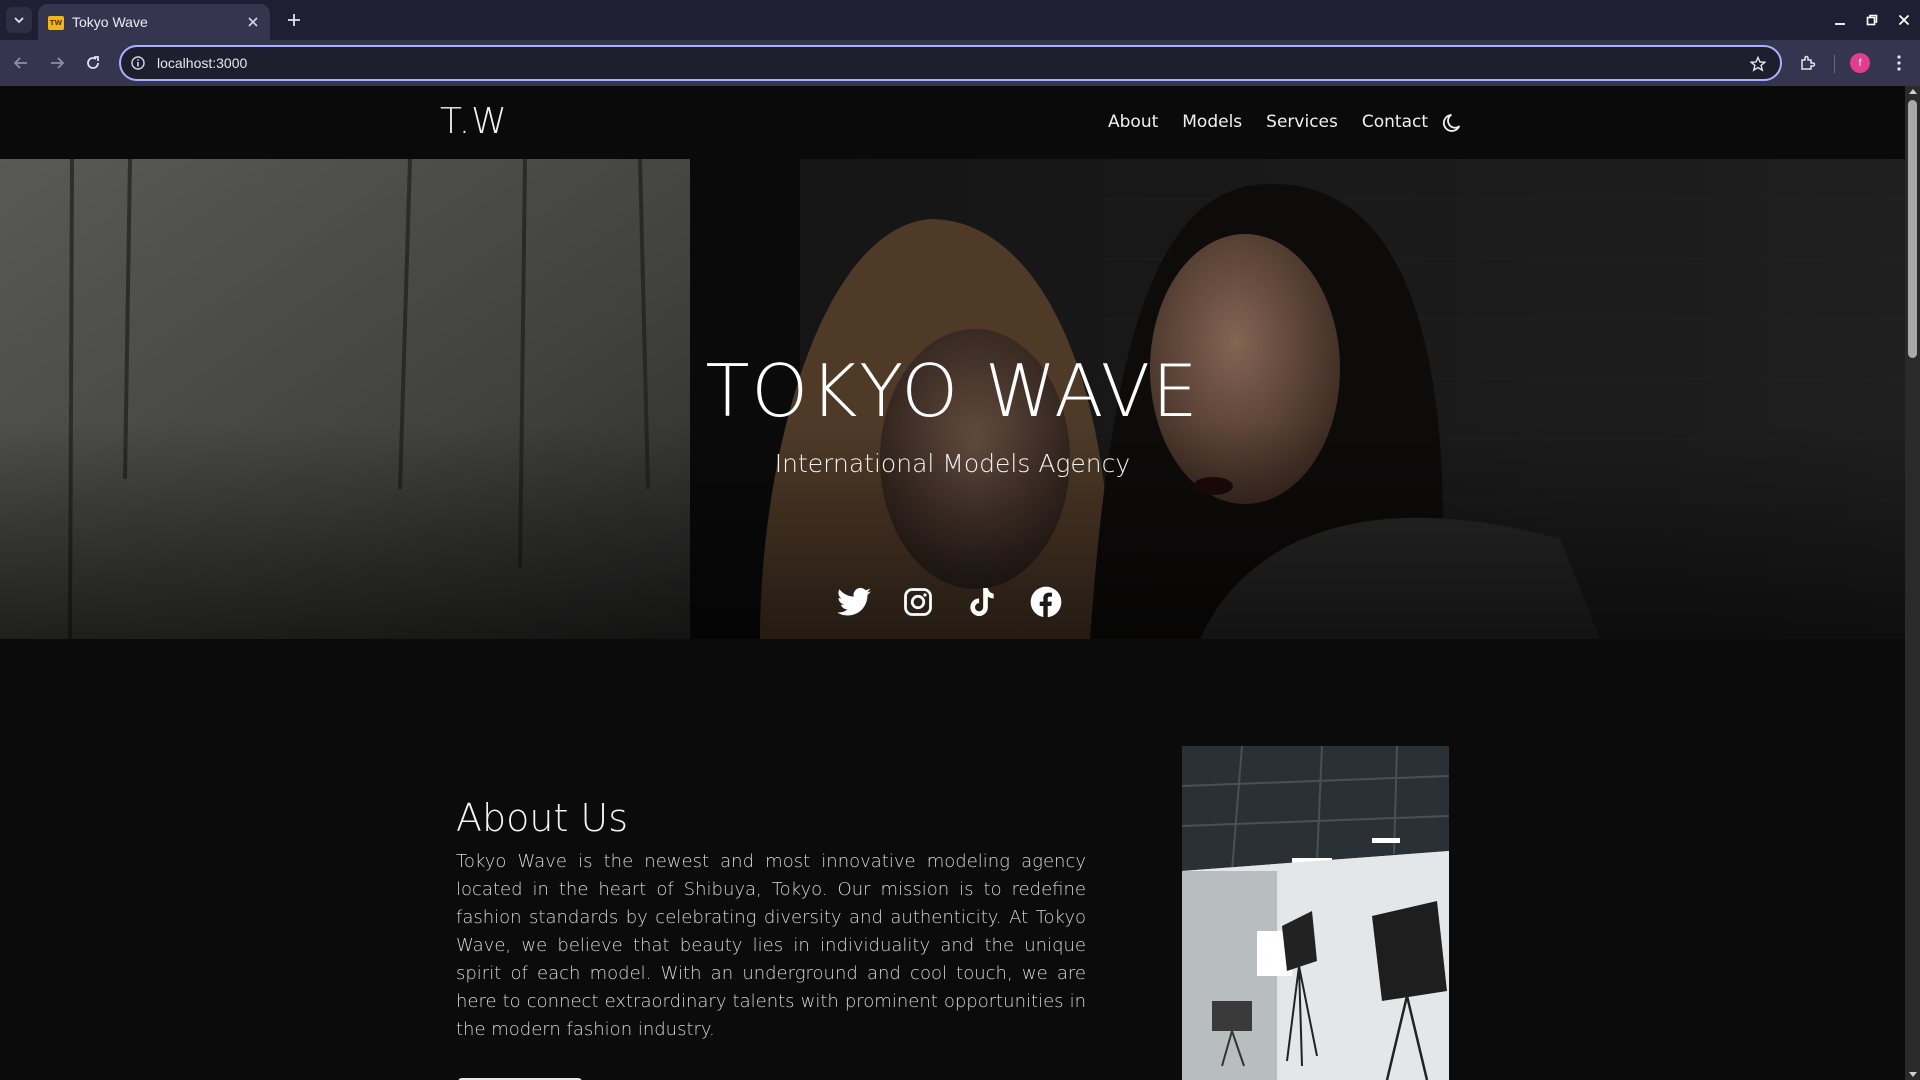  What do you see at coordinates (1133, 122) in the screenshot?
I see `nav-link-about: About` at bounding box center [1133, 122].